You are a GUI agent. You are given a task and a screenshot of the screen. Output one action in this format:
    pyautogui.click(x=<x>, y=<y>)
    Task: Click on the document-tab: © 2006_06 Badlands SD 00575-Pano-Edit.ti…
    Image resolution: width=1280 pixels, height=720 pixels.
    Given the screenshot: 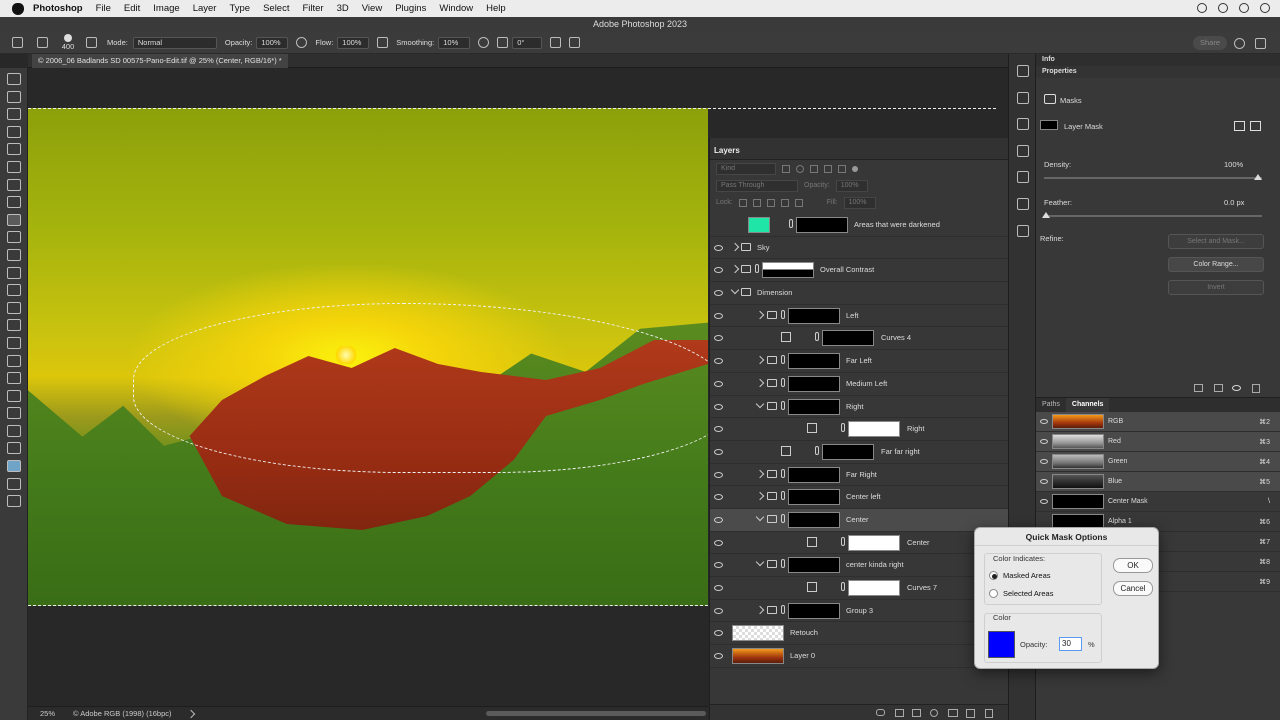 What is the action you would take?
    pyautogui.click(x=160, y=61)
    